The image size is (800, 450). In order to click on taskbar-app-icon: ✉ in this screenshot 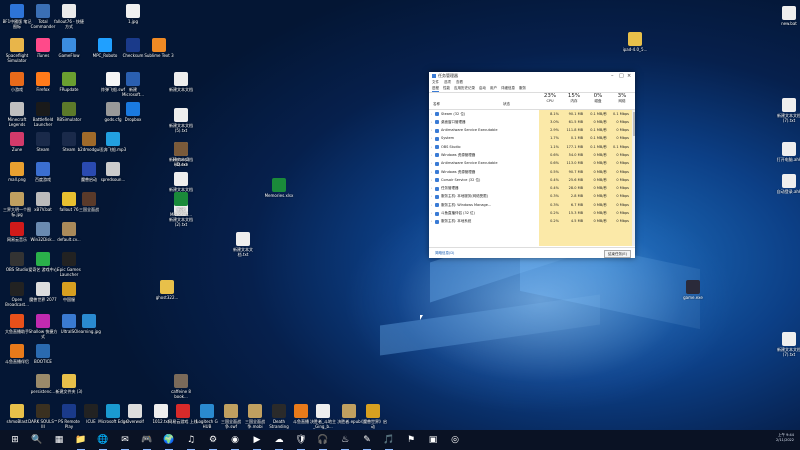, I will do `click(125, 441)`.